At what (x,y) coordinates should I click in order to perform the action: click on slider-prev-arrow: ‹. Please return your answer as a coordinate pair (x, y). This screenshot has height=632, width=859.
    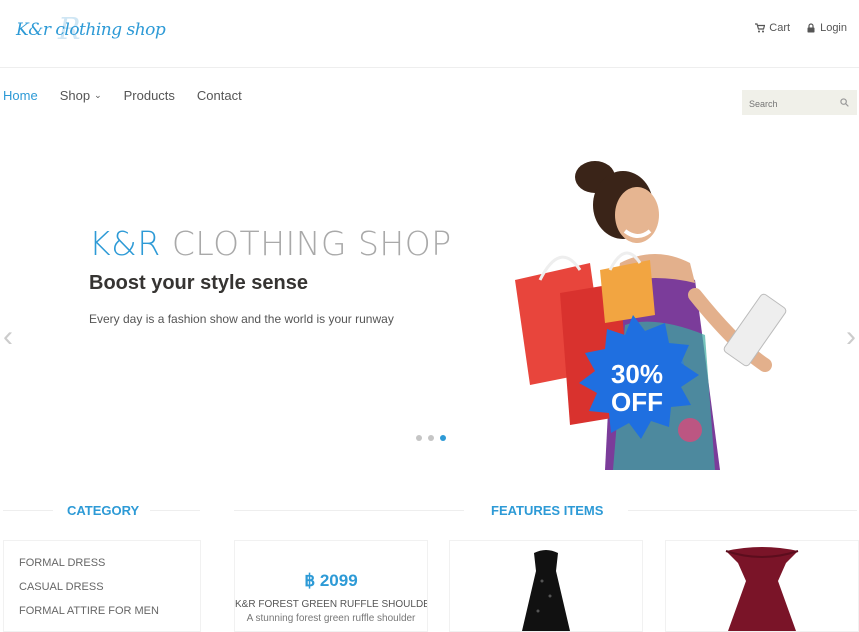
    Looking at the image, I should click on (8, 337).